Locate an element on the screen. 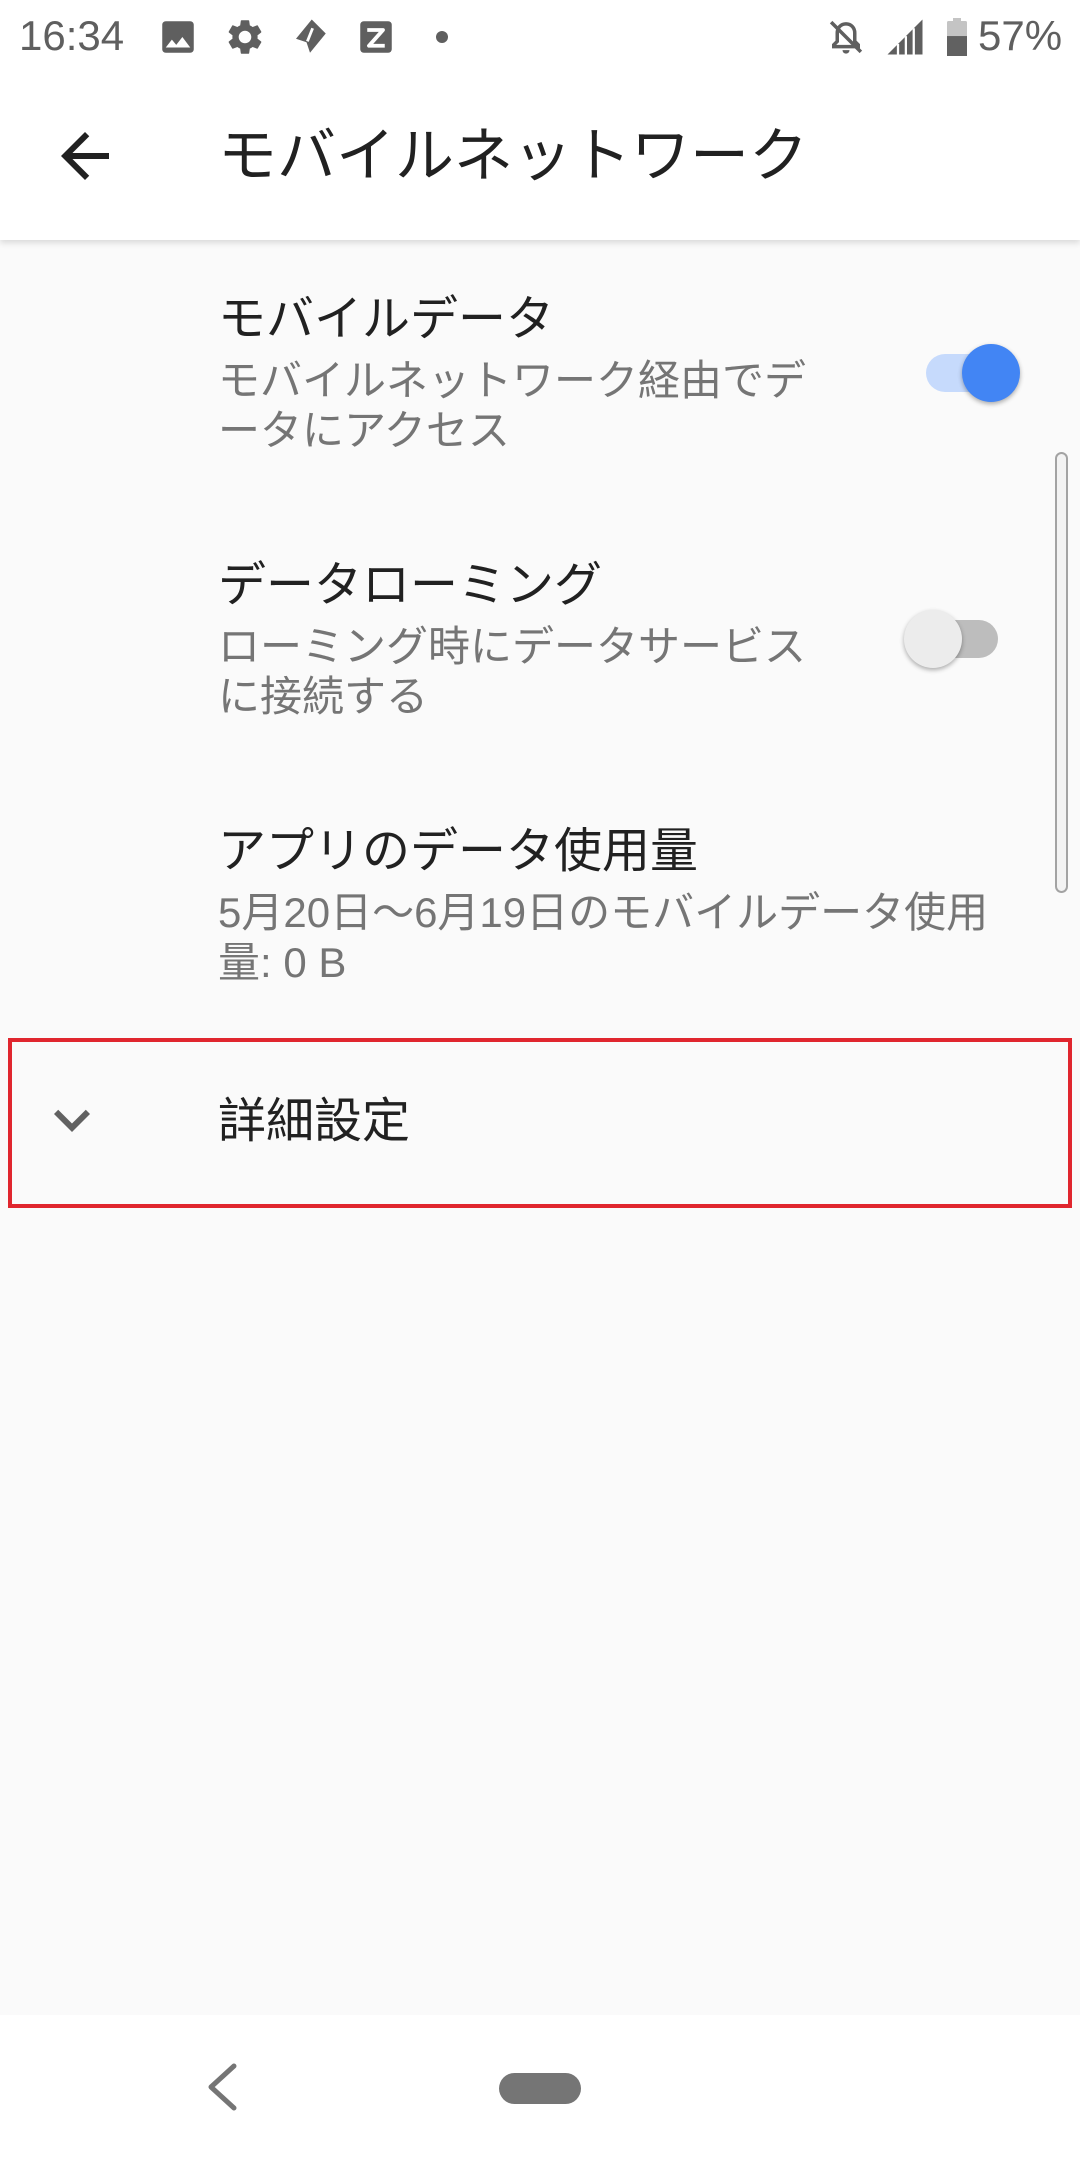  back-button is located at coordinates (85, 156).